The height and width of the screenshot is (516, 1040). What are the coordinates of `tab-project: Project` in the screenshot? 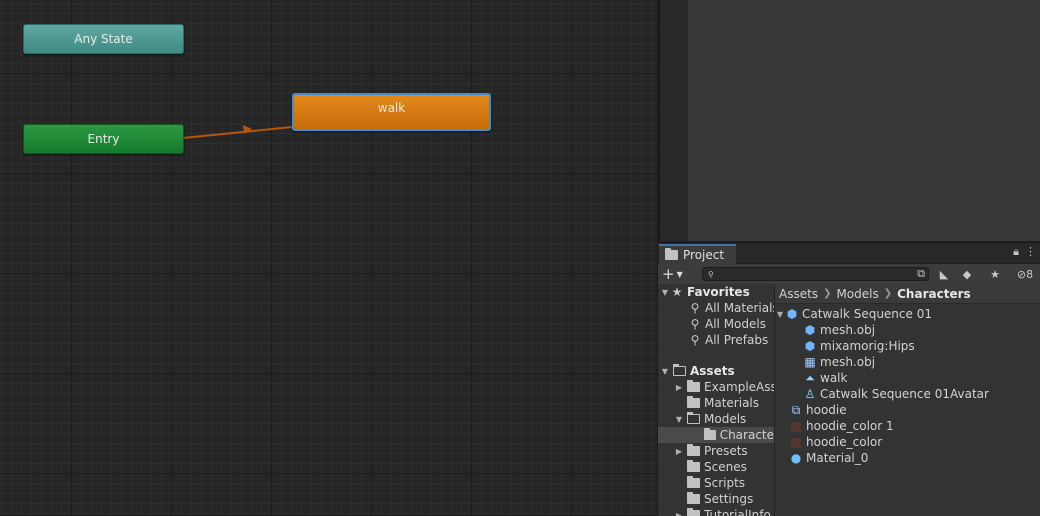 It's located at (697, 254).